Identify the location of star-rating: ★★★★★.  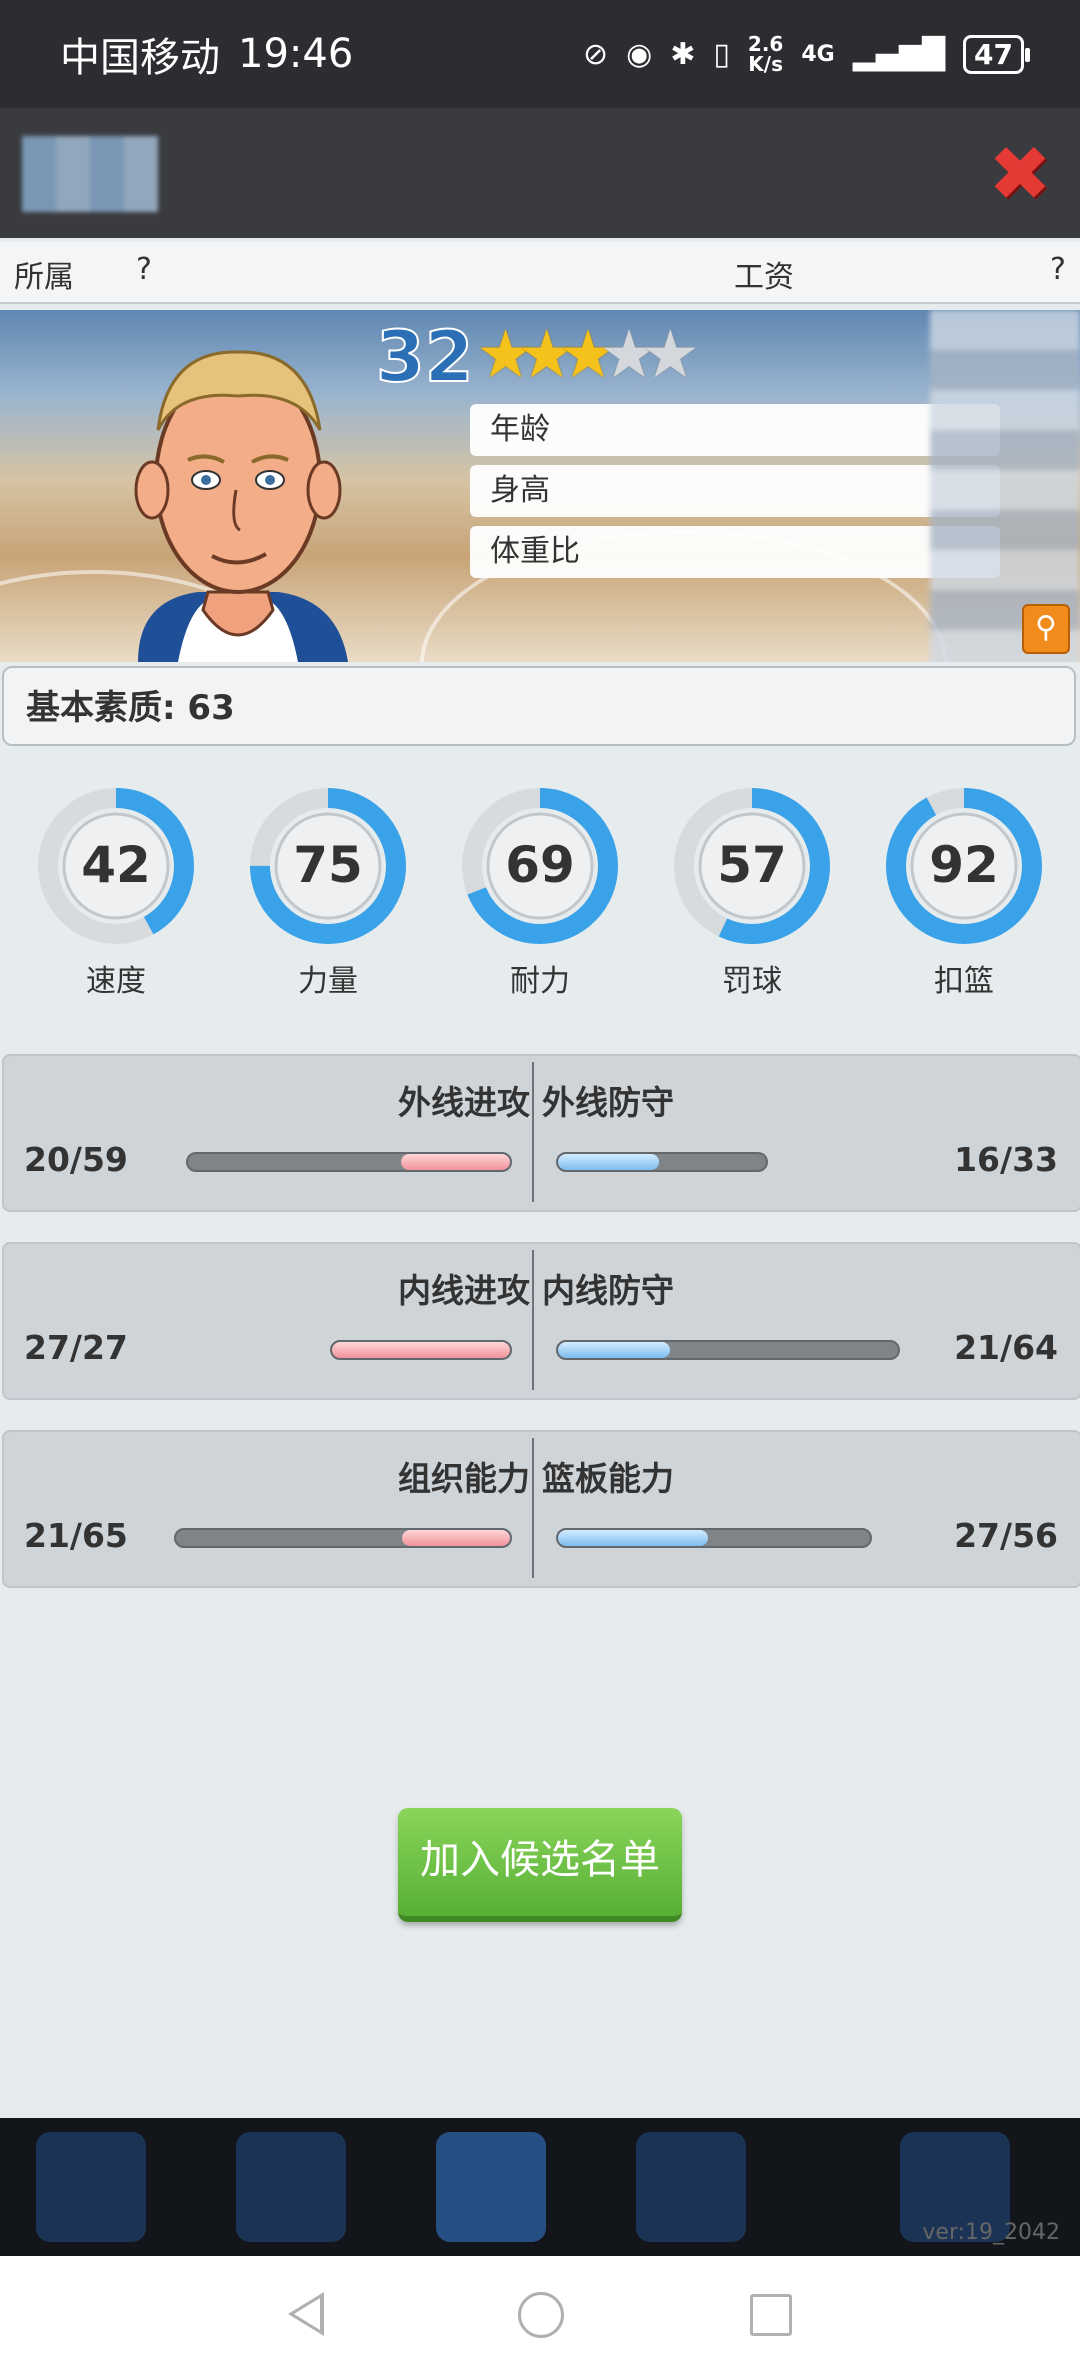
(588, 354).